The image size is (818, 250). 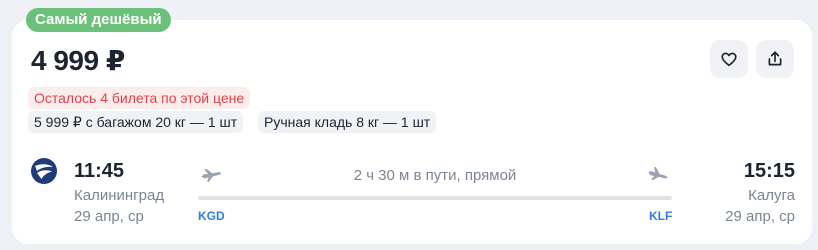 What do you see at coordinates (139, 98) in the screenshot?
I see `seats-left-notice: Осталось 4 билета по этой цене` at bounding box center [139, 98].